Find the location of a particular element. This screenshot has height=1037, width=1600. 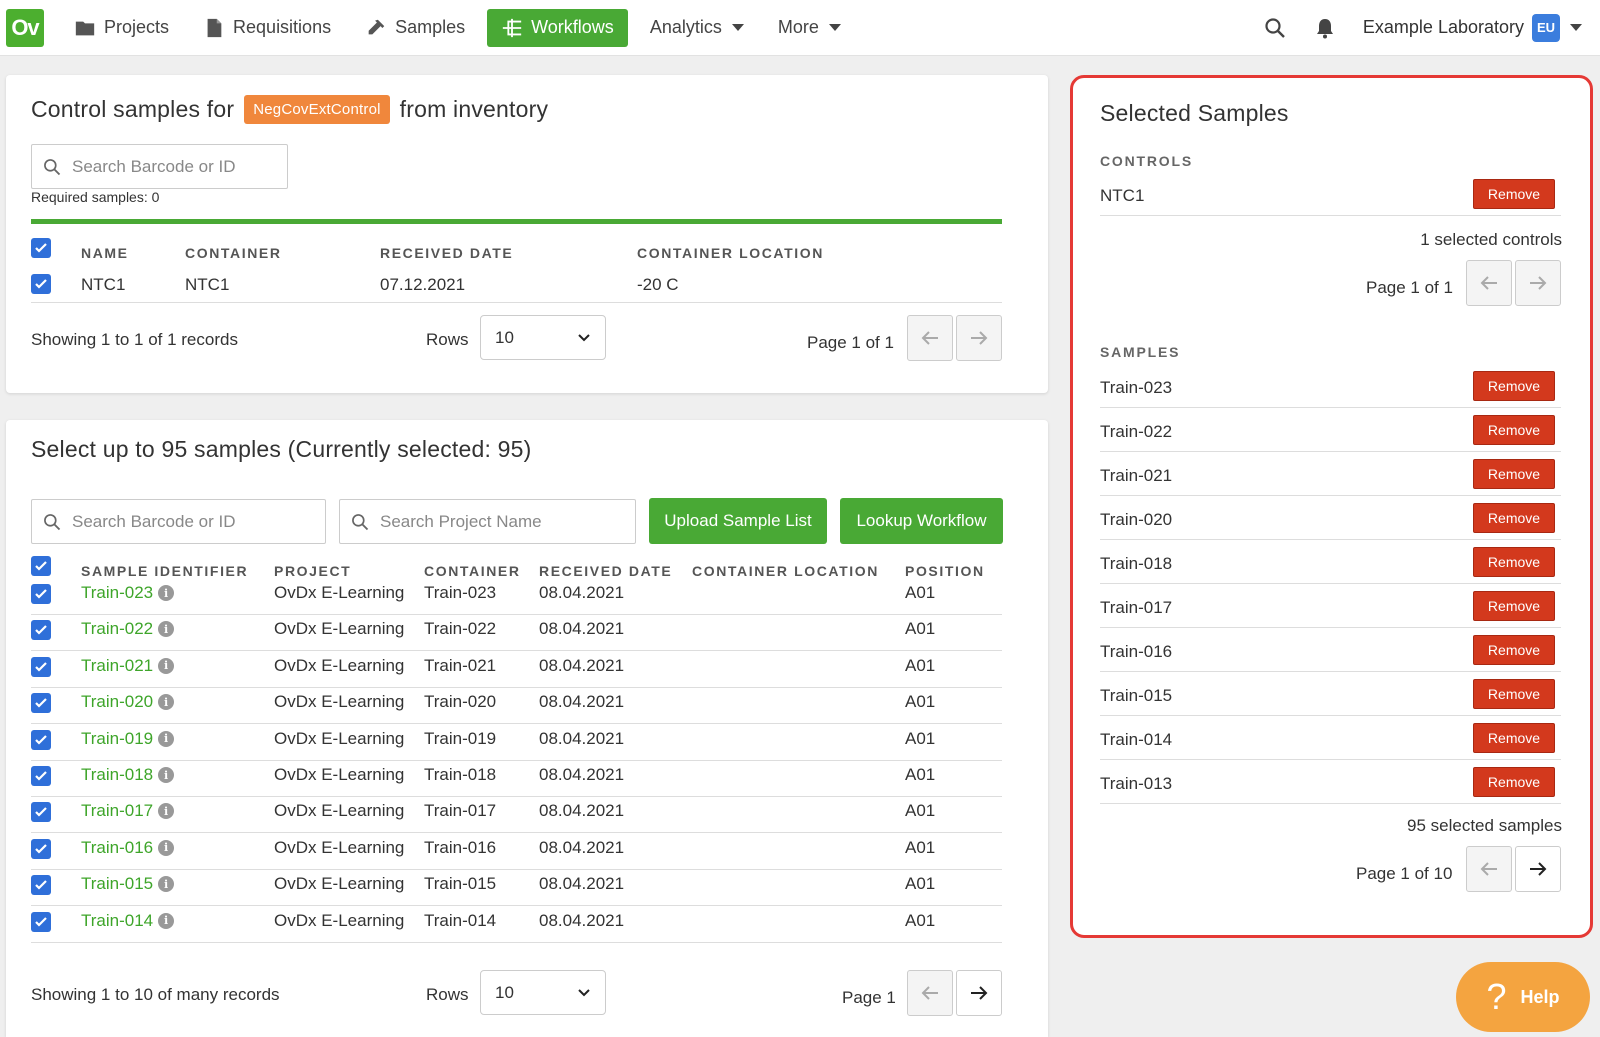

nav-requisitions: Requisitions is located at coordinates (267, 28).